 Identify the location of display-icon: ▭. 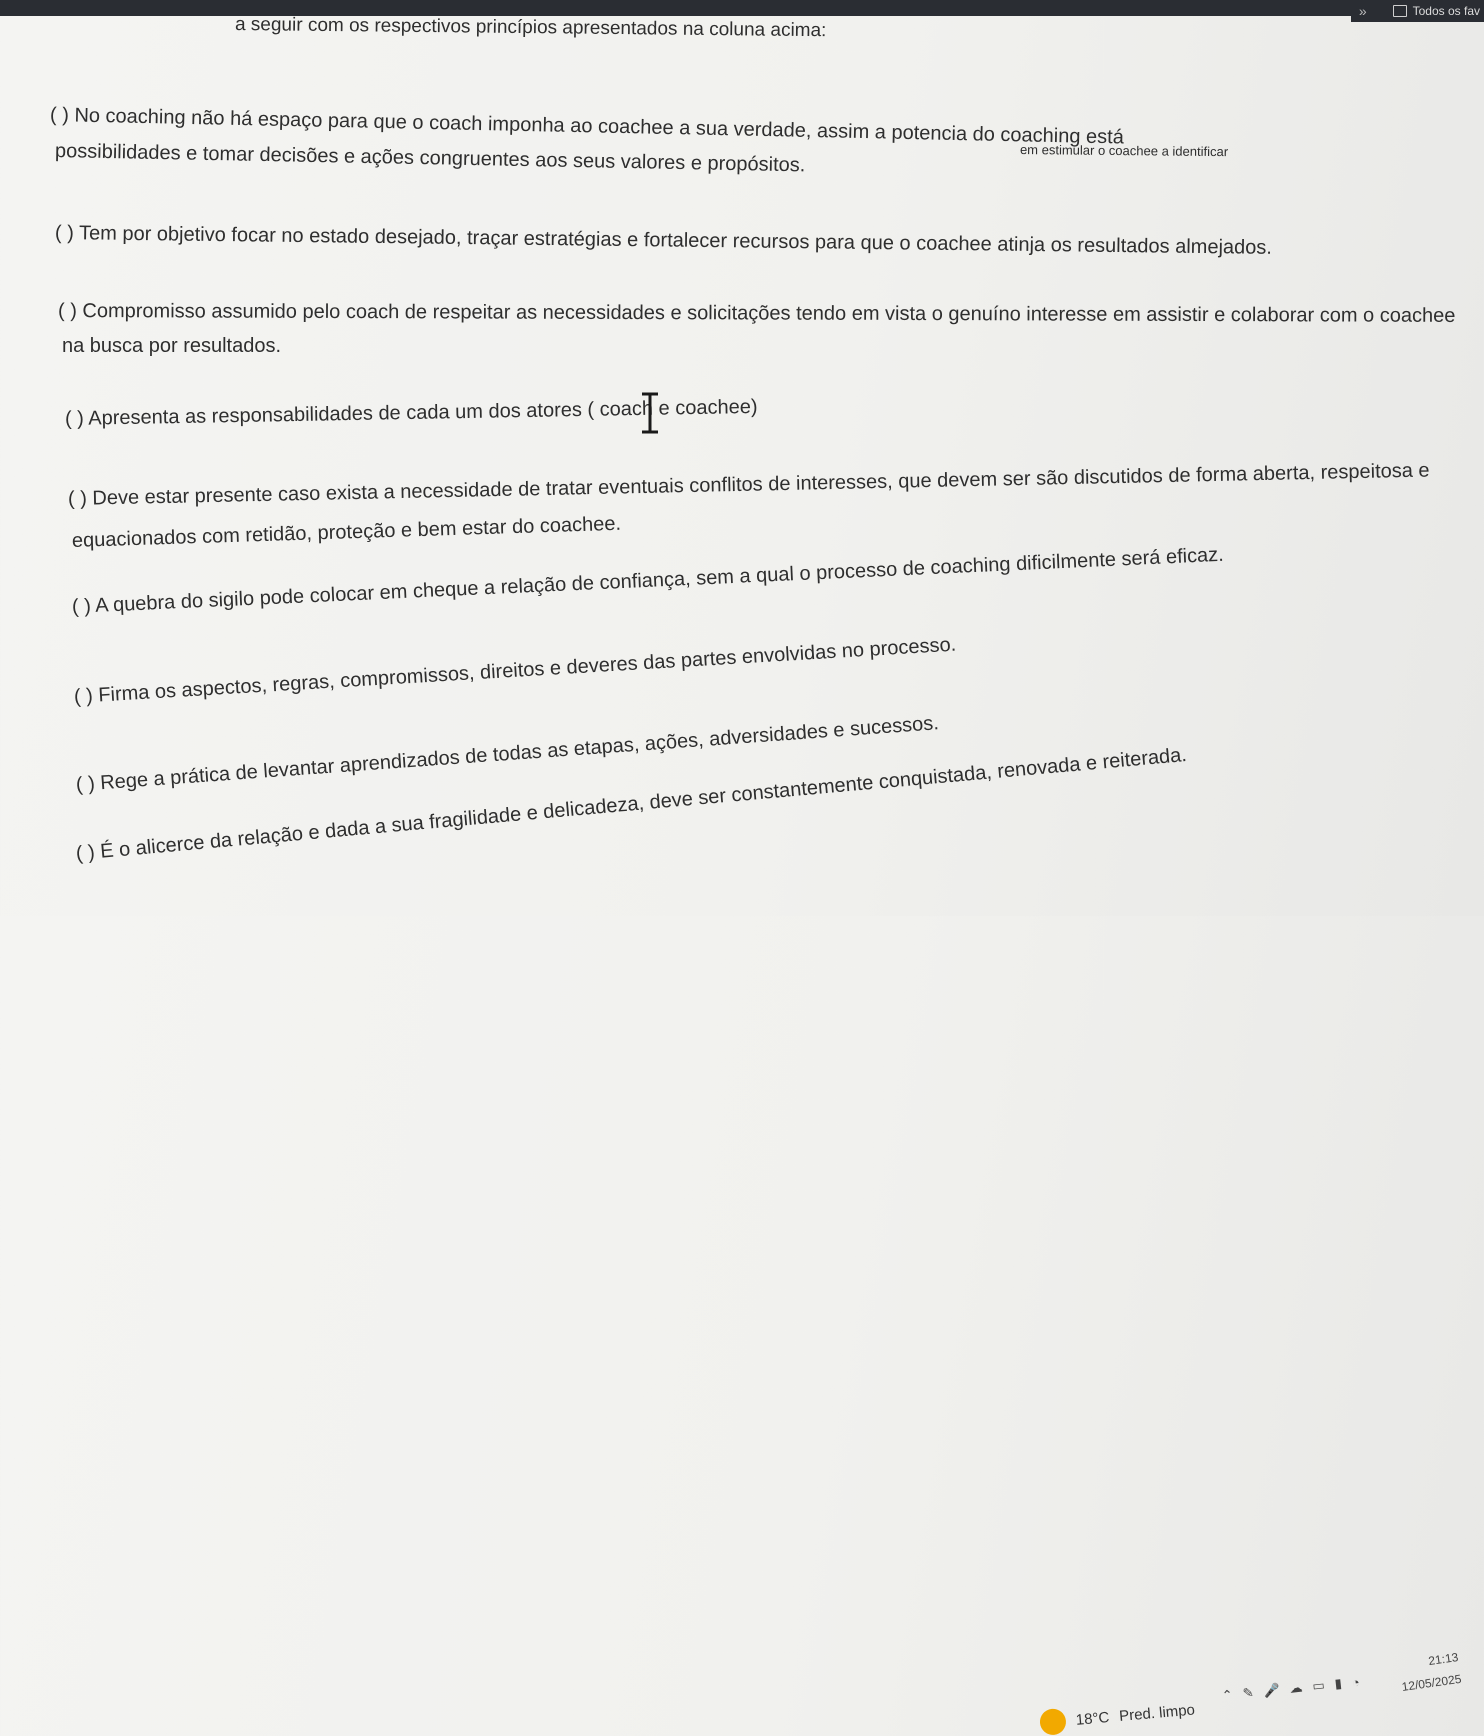
(1319, 1685).